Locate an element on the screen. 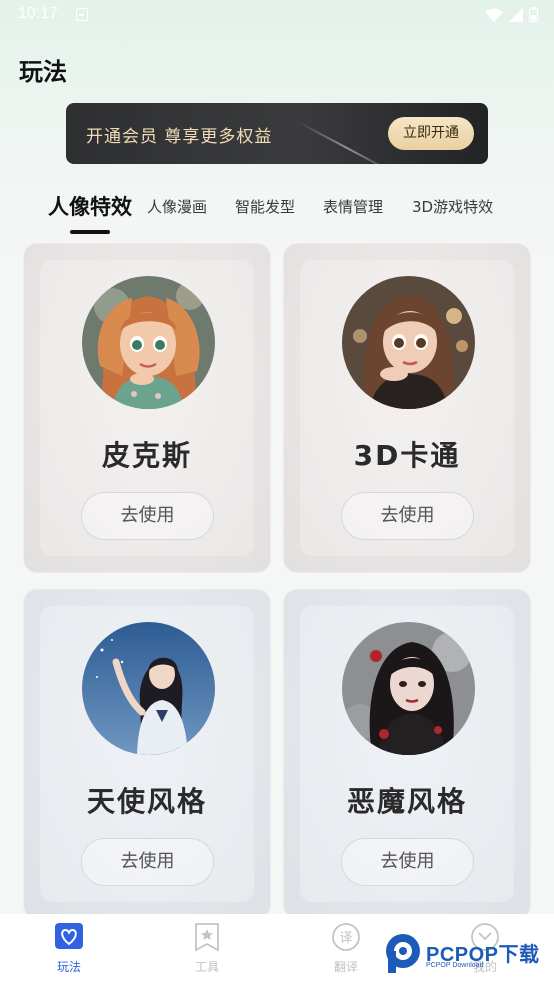 The height and width of the screenshot is (984, 554). status-icons is located at coordinates (511, 14).